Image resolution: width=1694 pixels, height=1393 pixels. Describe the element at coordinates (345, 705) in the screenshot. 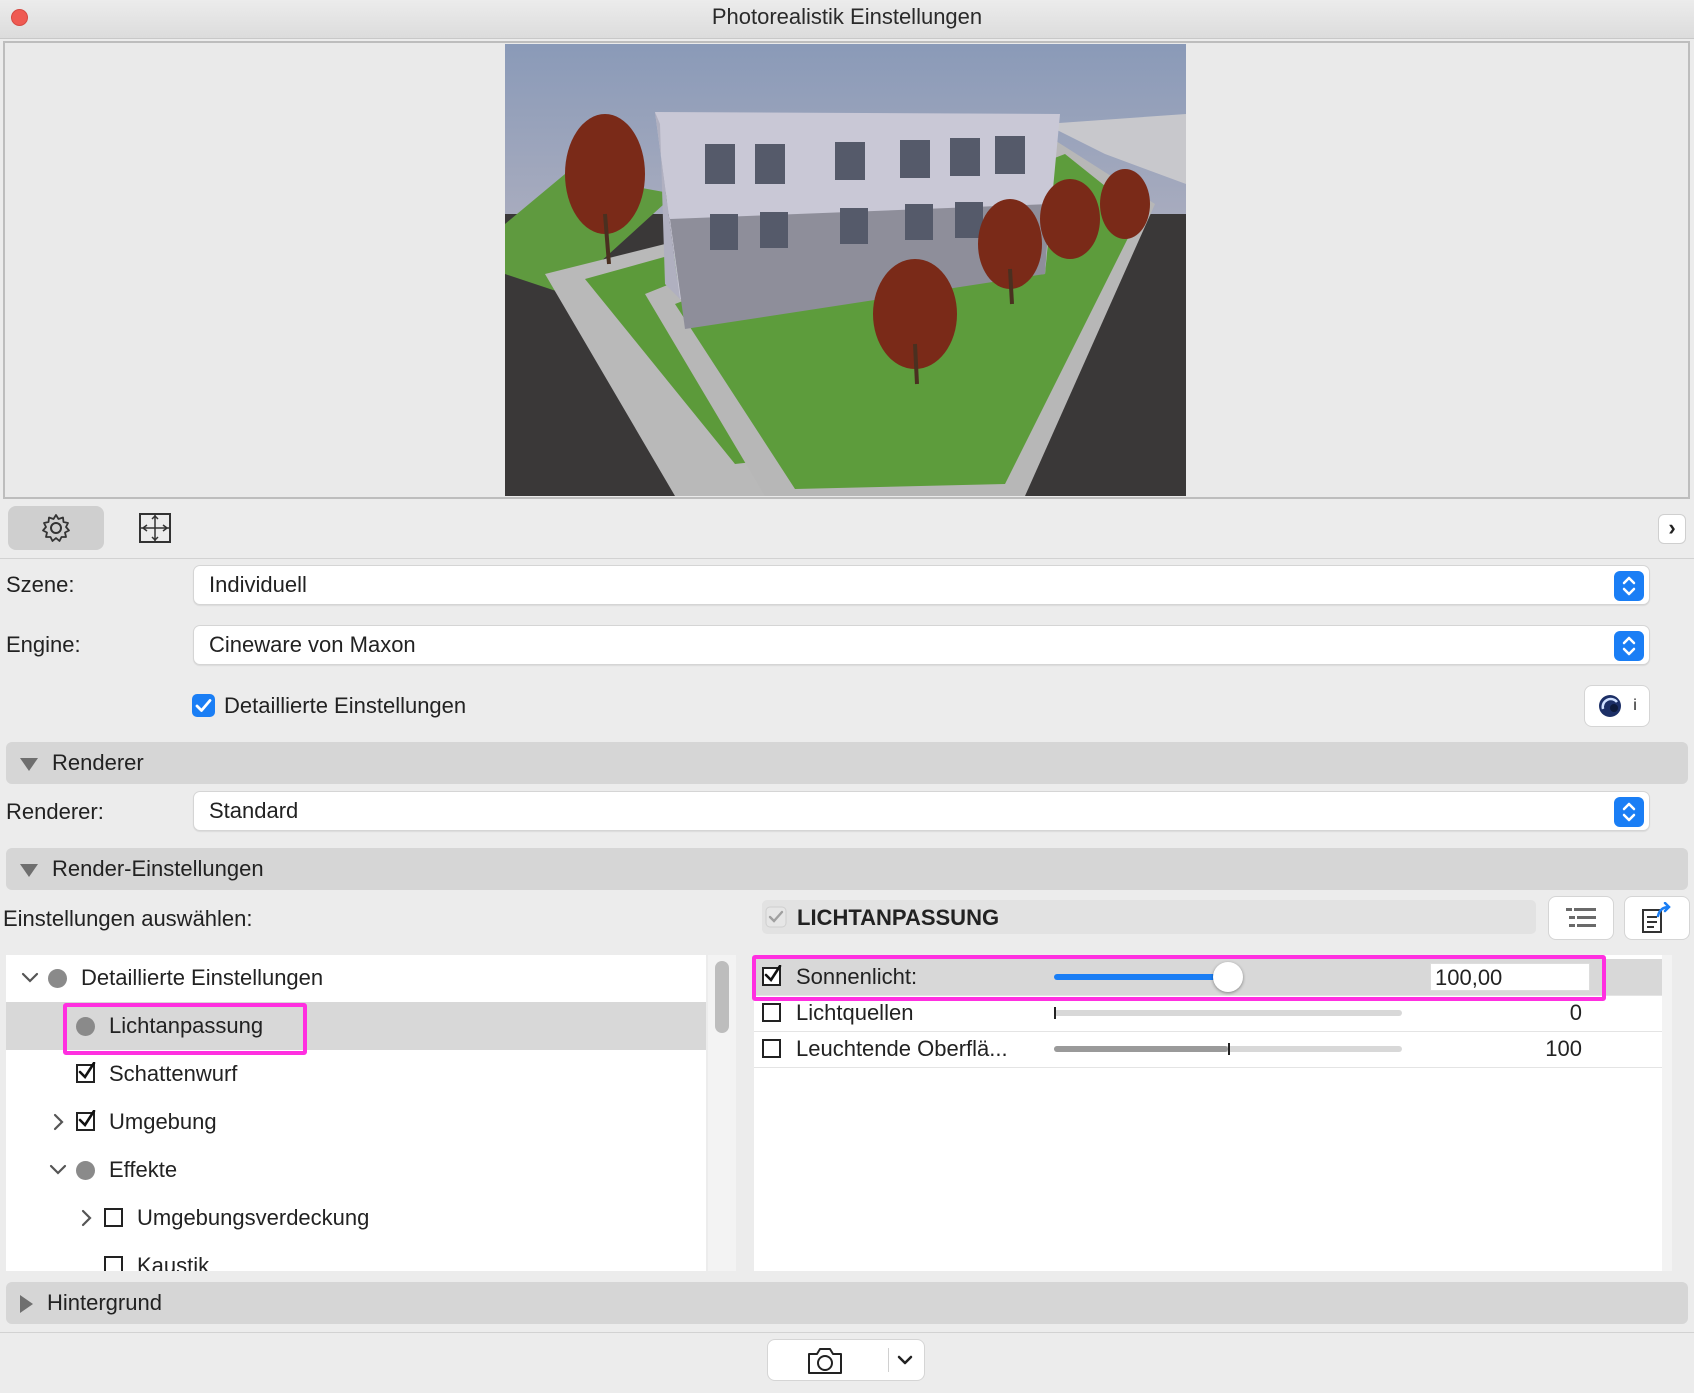

I see `detailed-settings-label: Detaillierte Einstellungen` at that location.